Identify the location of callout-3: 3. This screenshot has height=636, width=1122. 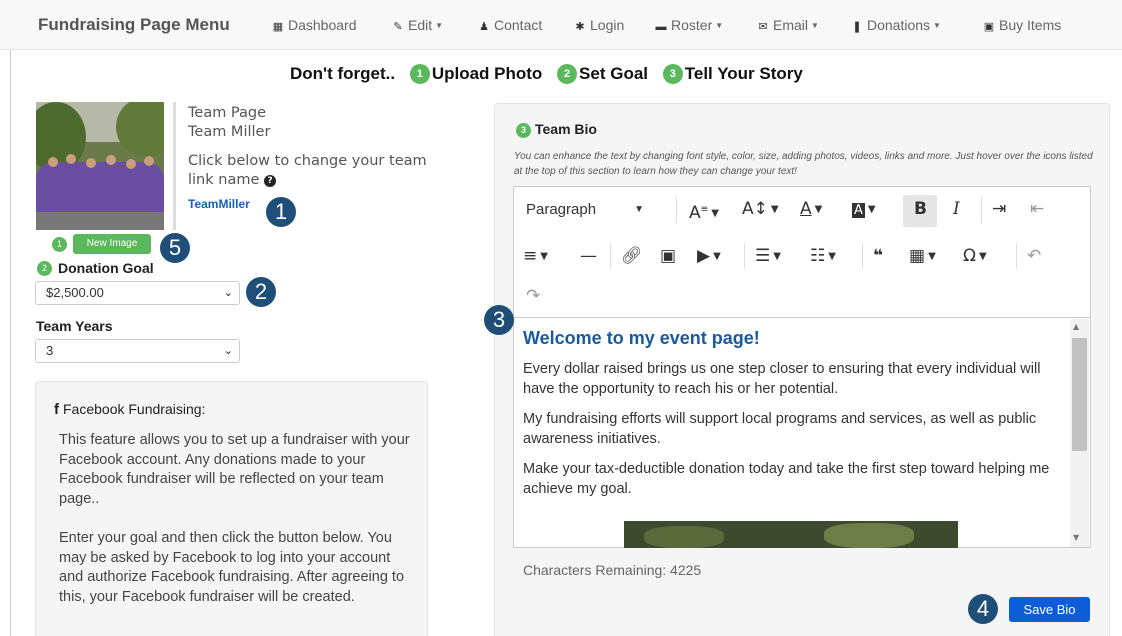
(499, 320).